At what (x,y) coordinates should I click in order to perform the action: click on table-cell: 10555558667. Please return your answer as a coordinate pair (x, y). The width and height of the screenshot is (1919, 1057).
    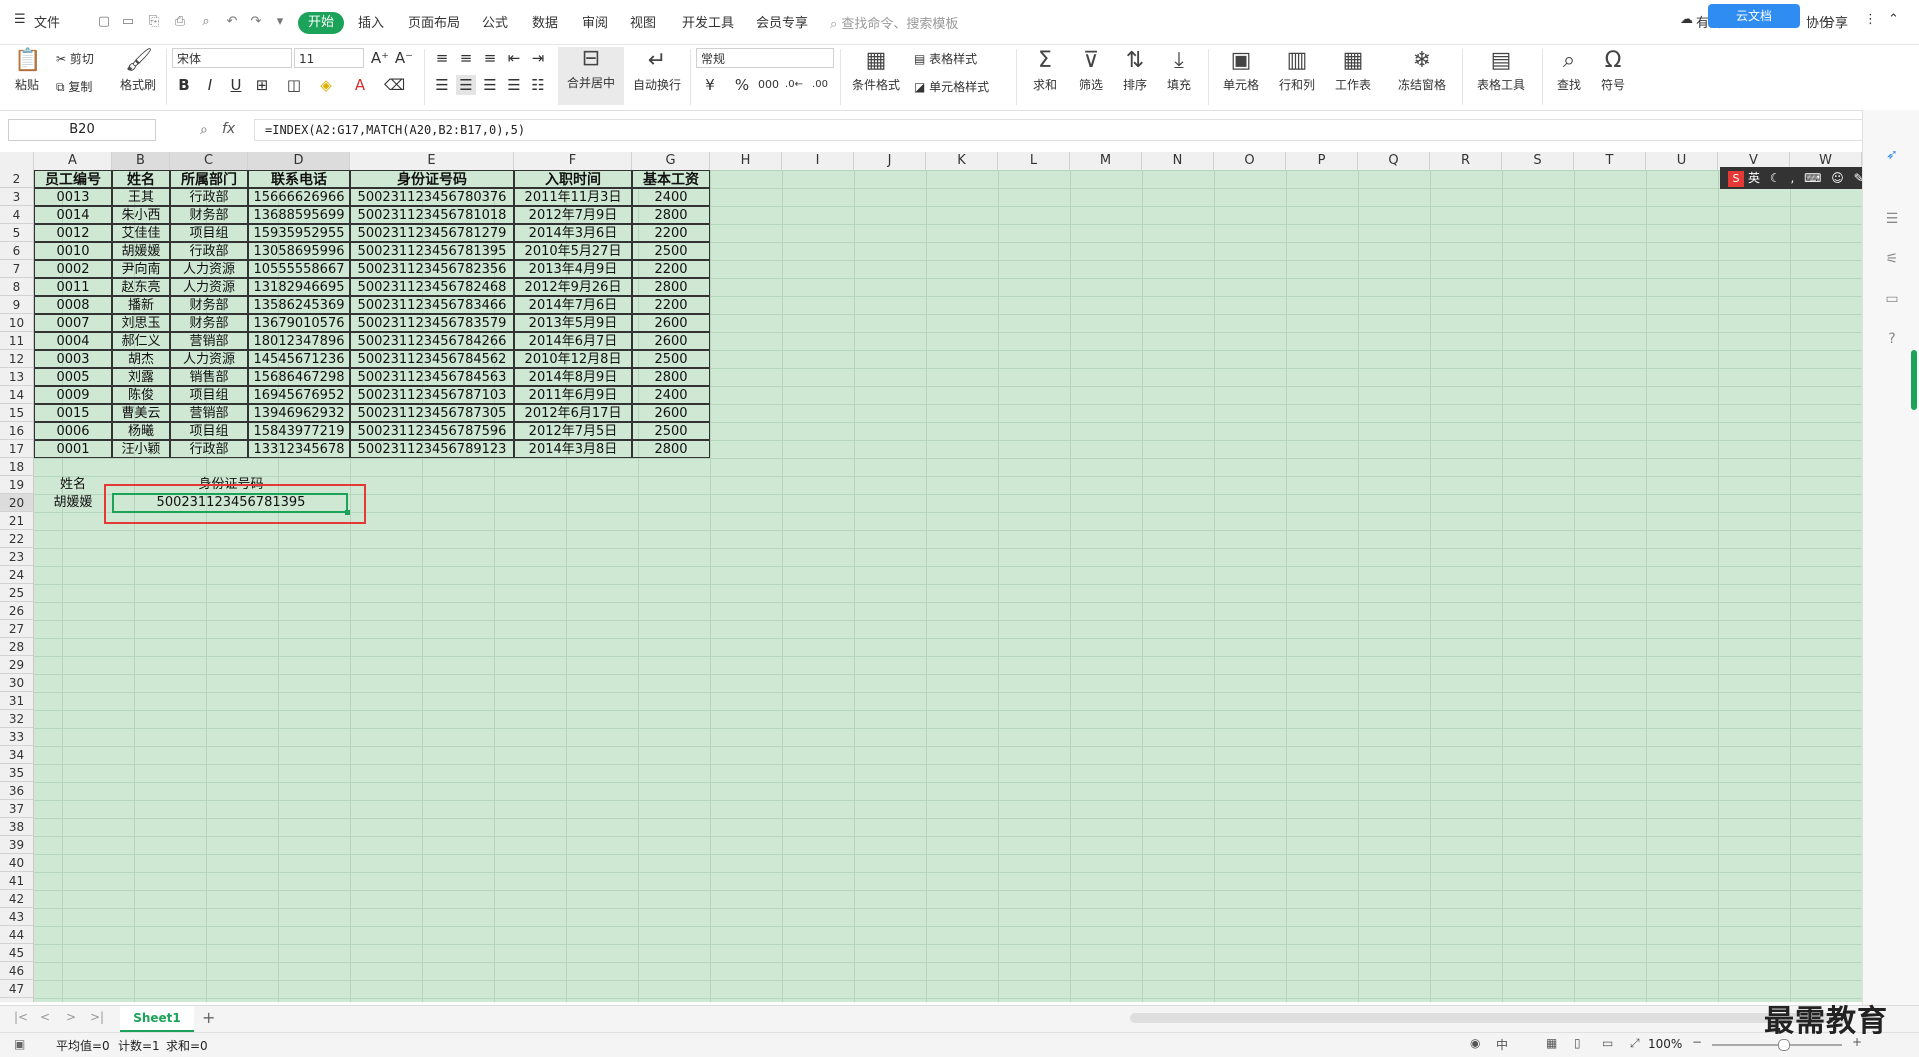
    Looking at the image, I should click on (299, 269).